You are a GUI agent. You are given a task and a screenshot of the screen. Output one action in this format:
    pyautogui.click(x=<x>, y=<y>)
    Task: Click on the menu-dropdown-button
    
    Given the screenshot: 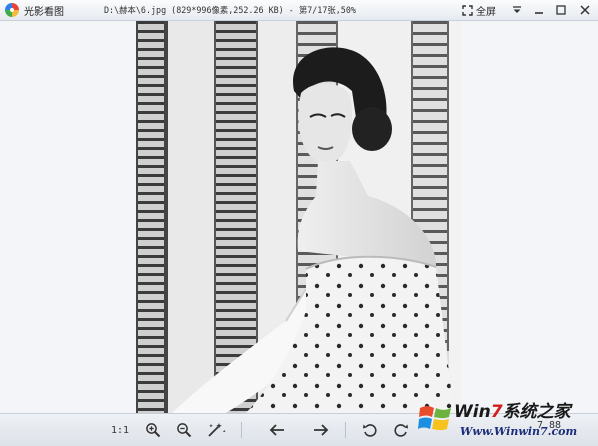 What is the action you would take?
    pyautogui.click(x=517, y=10)
    